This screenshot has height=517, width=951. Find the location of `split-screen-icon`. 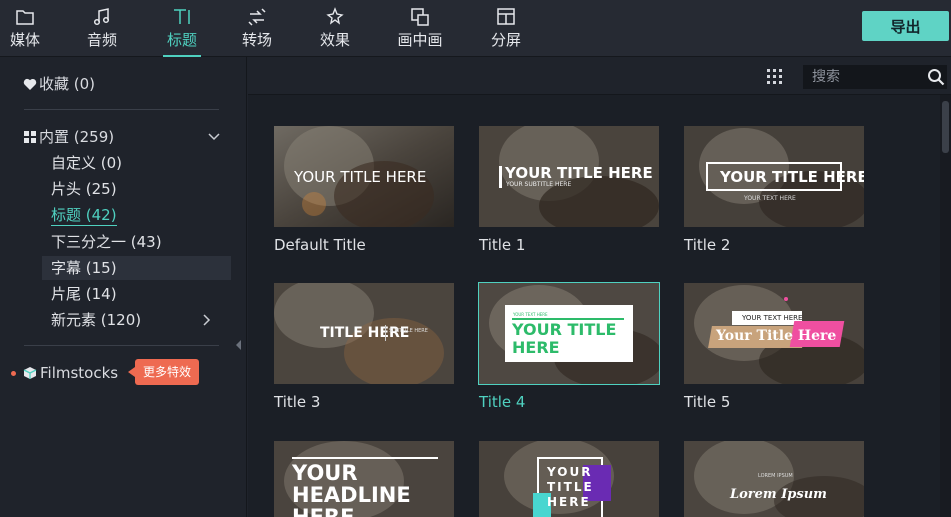

split-screen-icon is located at coordinates (506, 16).